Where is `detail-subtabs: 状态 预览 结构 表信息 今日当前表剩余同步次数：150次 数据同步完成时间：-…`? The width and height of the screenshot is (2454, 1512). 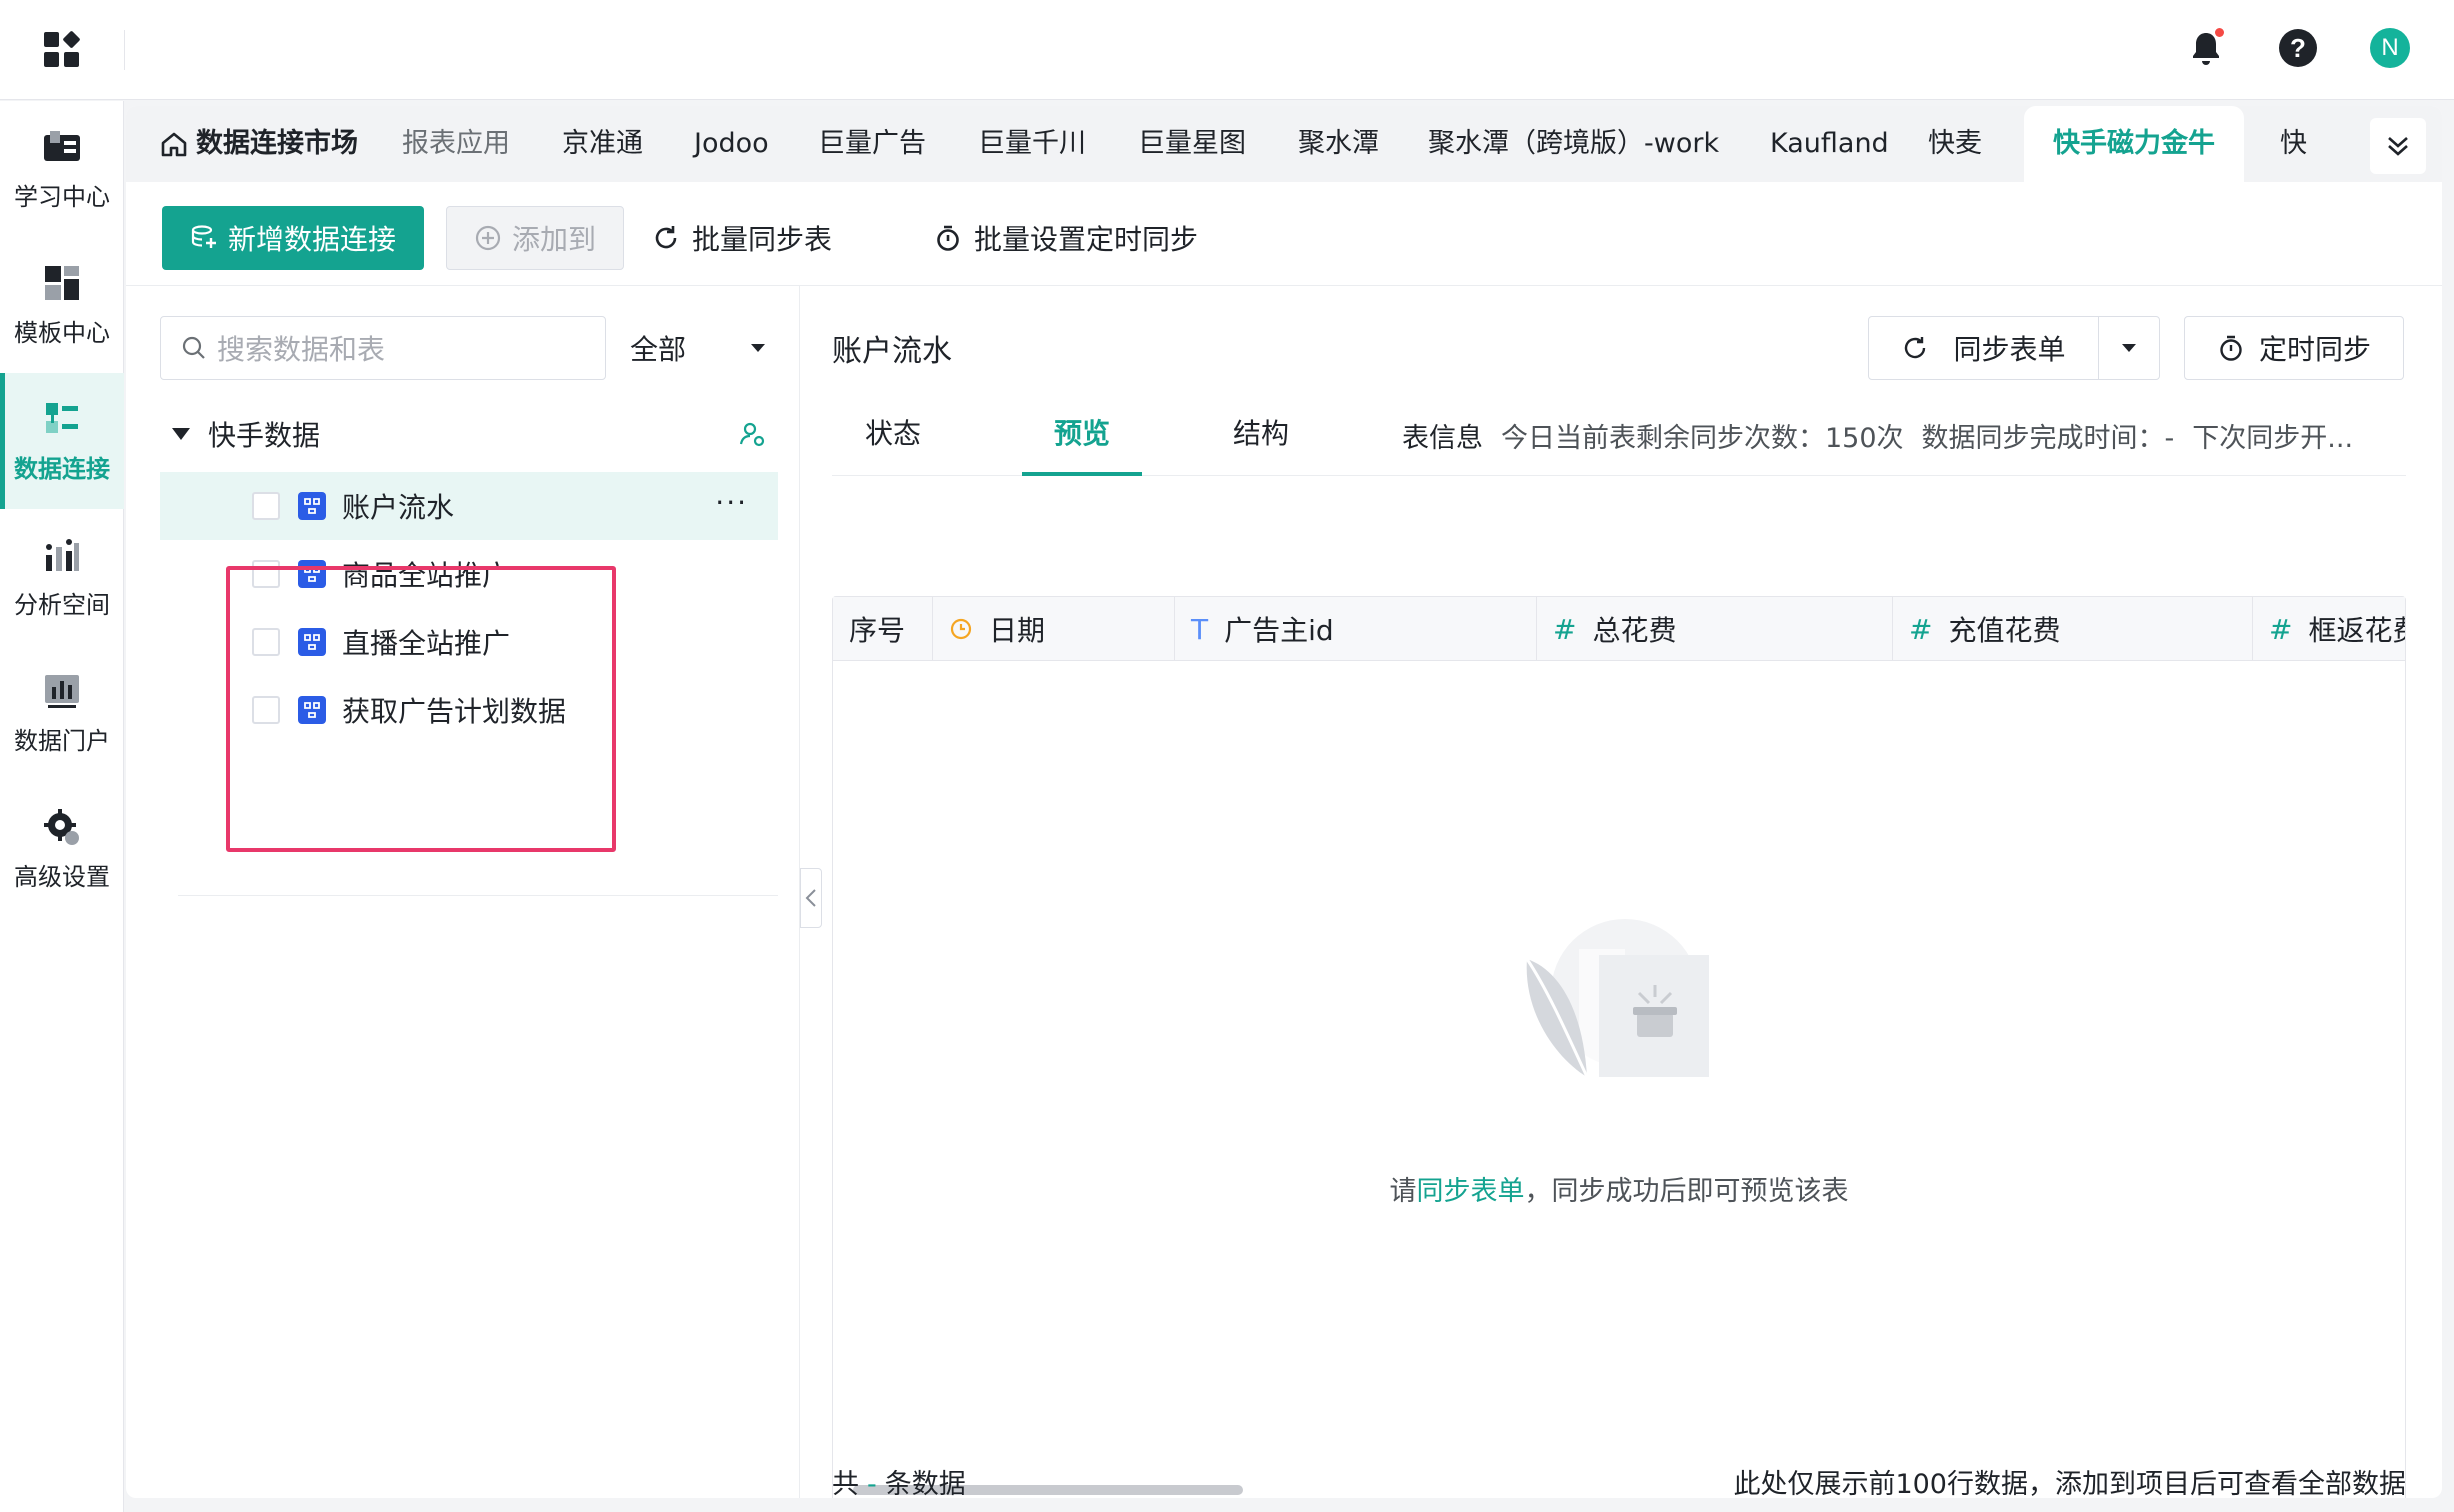
detail-subtabs: 状态 预览 结构 表信息 今日当前表剩余同步次数：150次 数据同步完成时间：-… is located at coordinates (1619, 435).